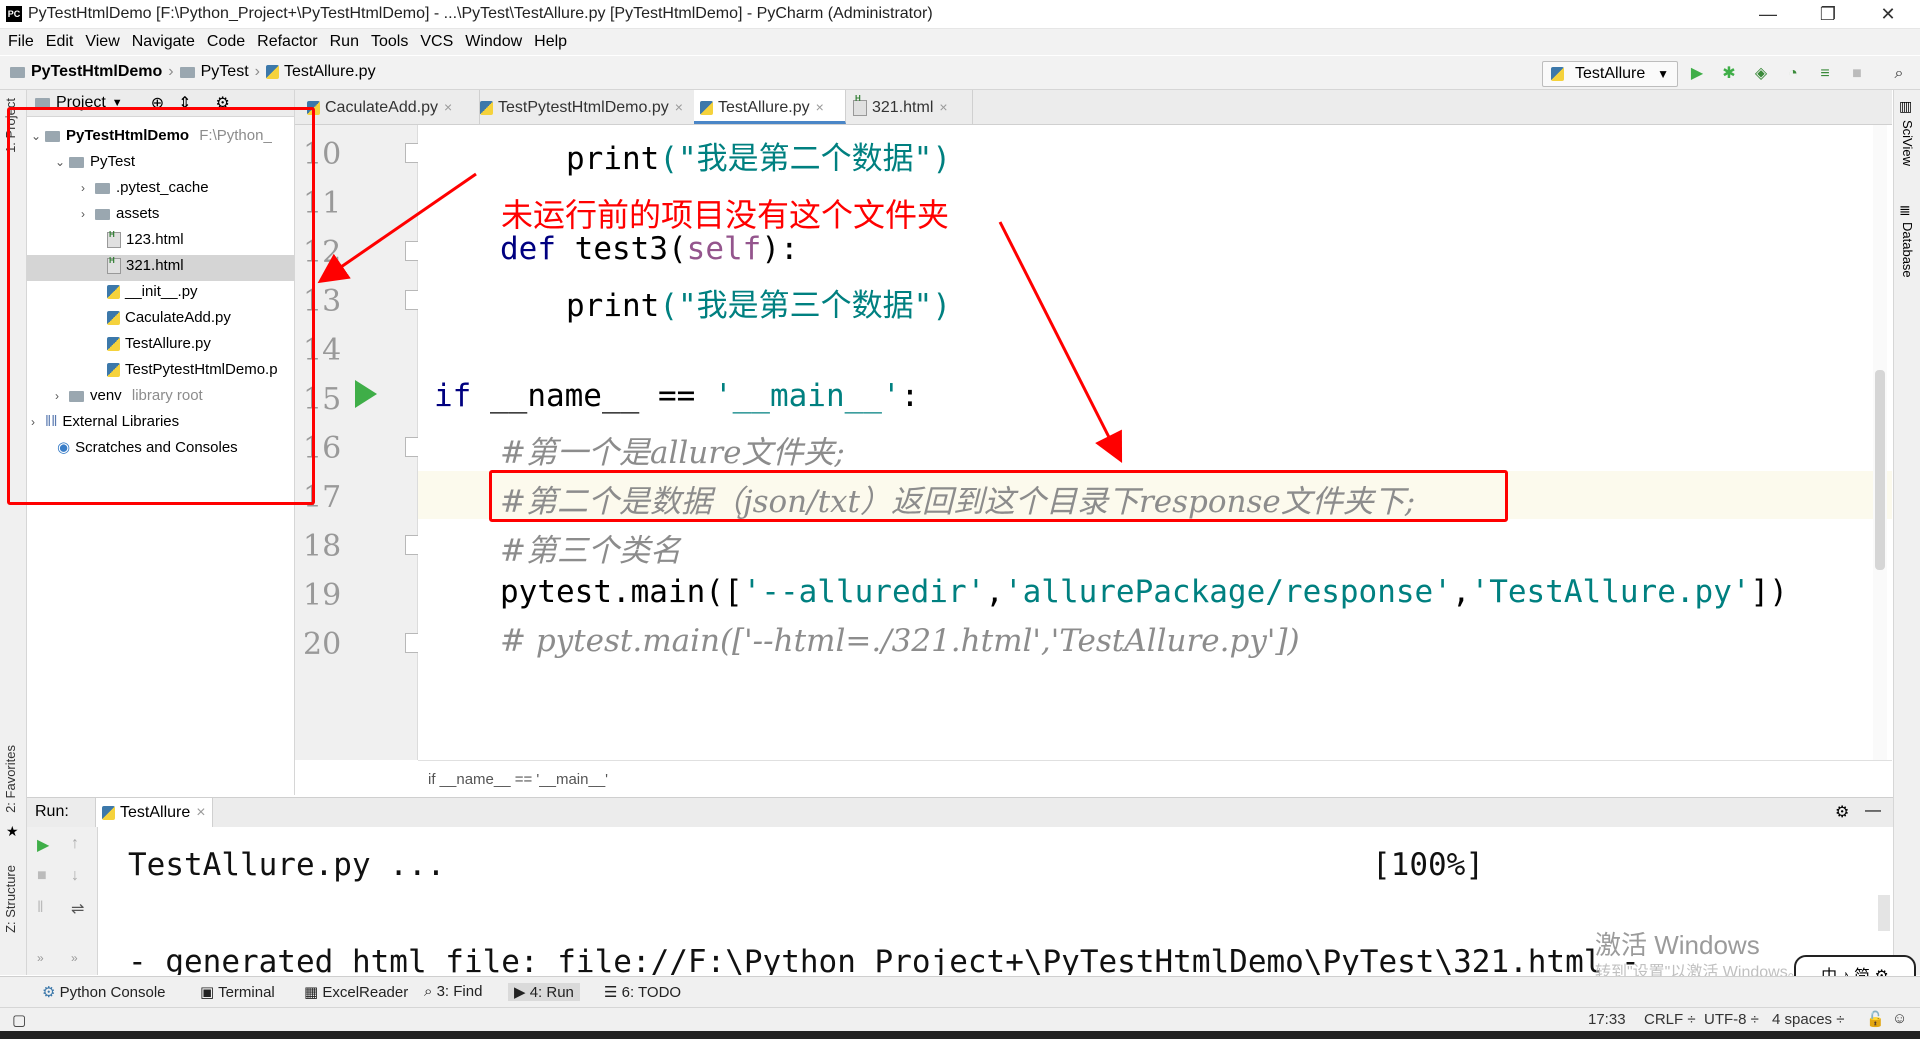  Describe the element at coordinates (75, 876) in the screenshot. I see `arrow-down-icon: ↓` at that location.